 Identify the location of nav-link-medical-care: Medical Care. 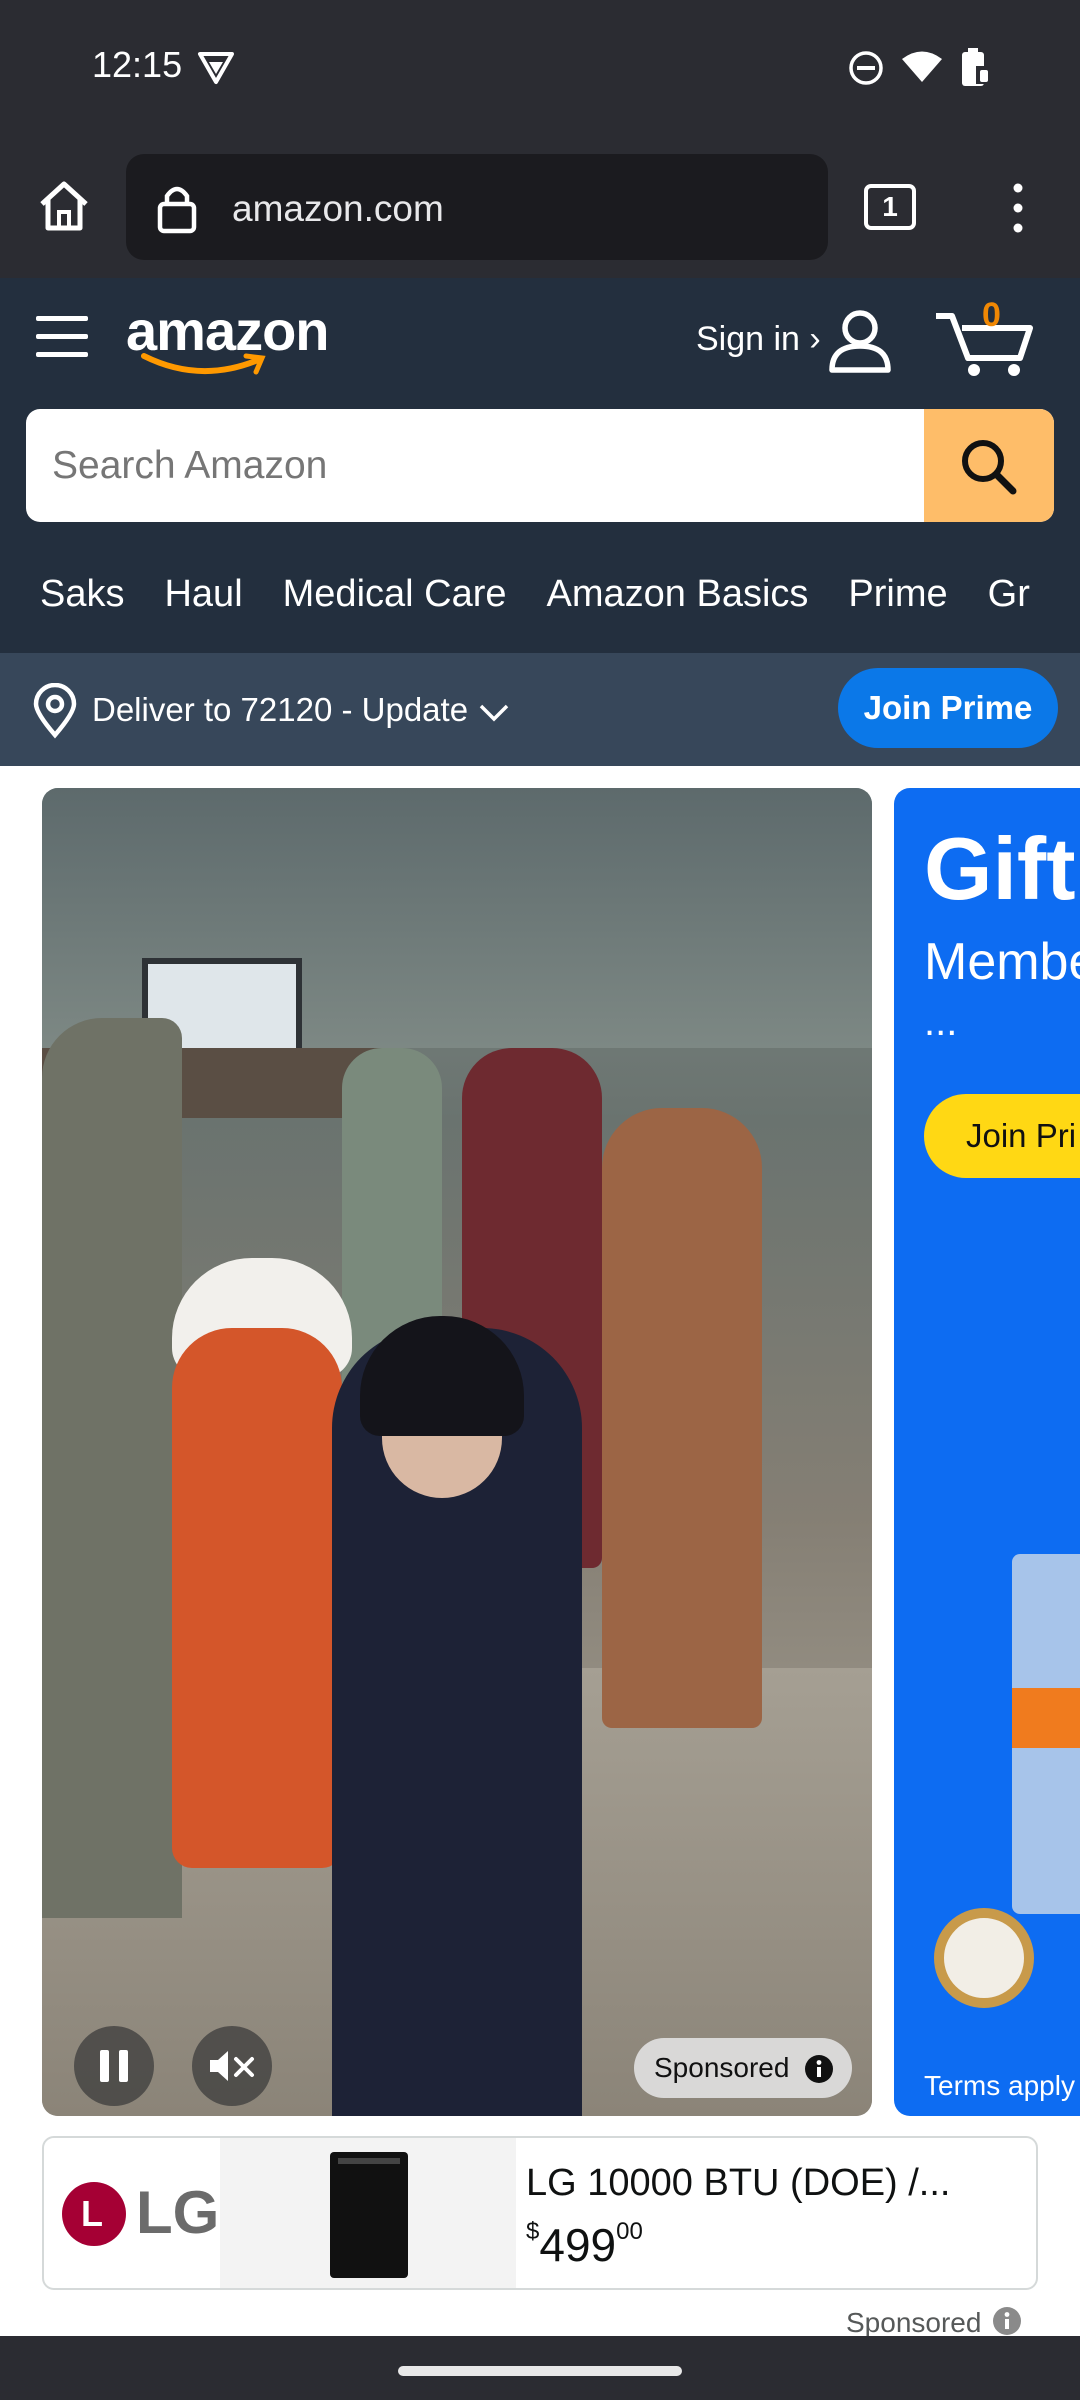
(395, 582).